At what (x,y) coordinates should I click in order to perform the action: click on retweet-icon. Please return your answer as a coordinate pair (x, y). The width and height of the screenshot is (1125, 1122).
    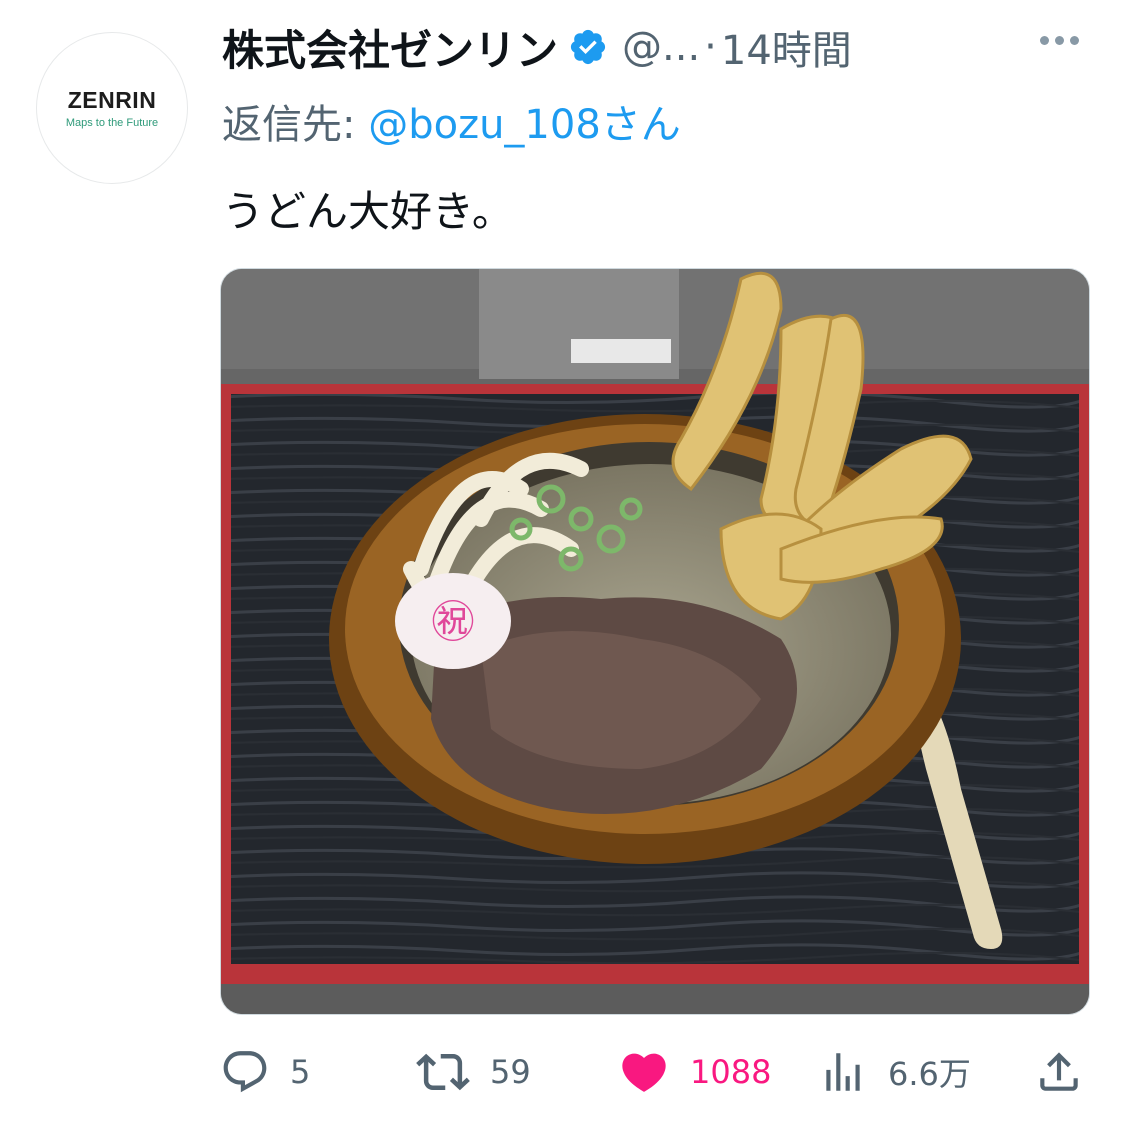
    Looking at the image, I should click on (443, 1072).